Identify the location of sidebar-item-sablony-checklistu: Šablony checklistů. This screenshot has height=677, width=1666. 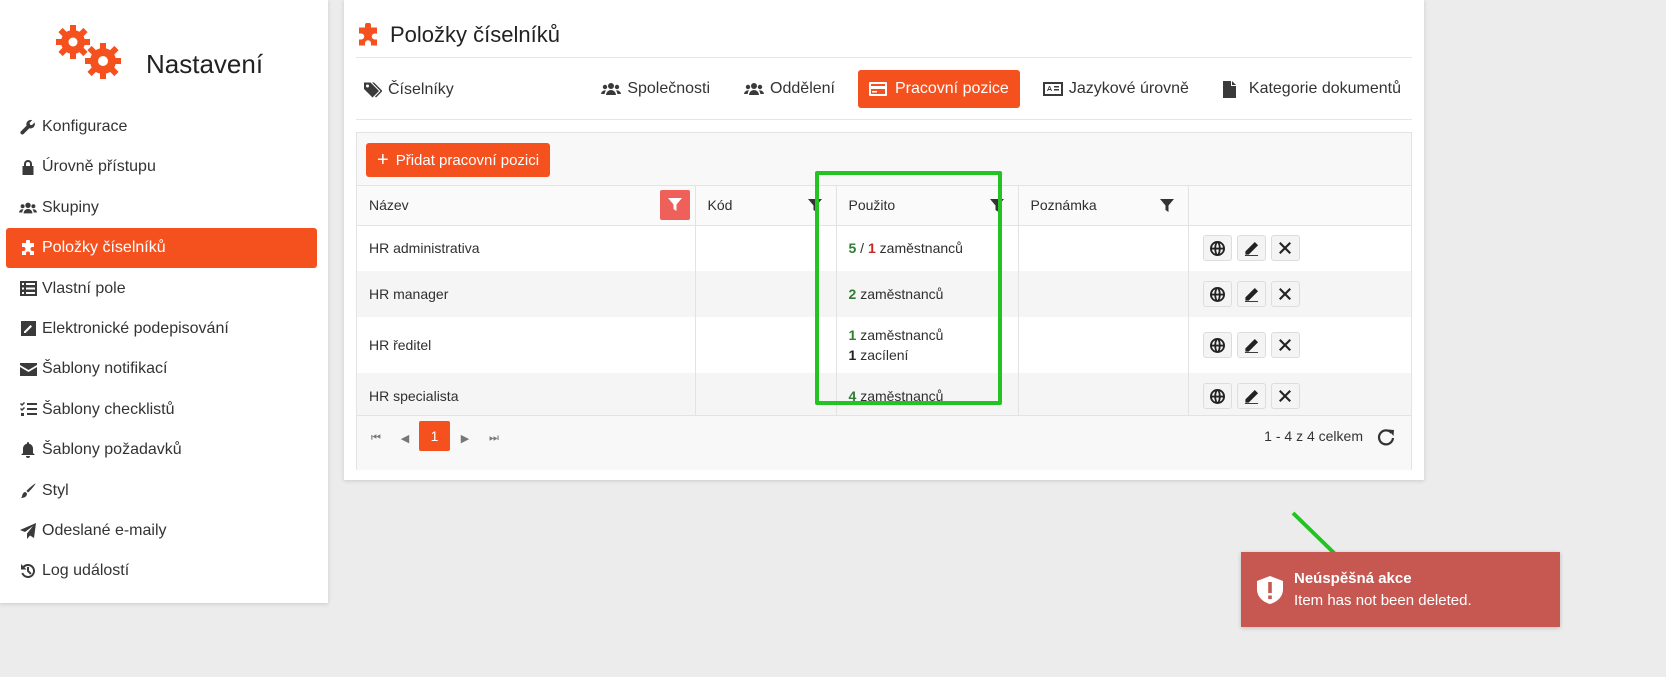
(161, 410).